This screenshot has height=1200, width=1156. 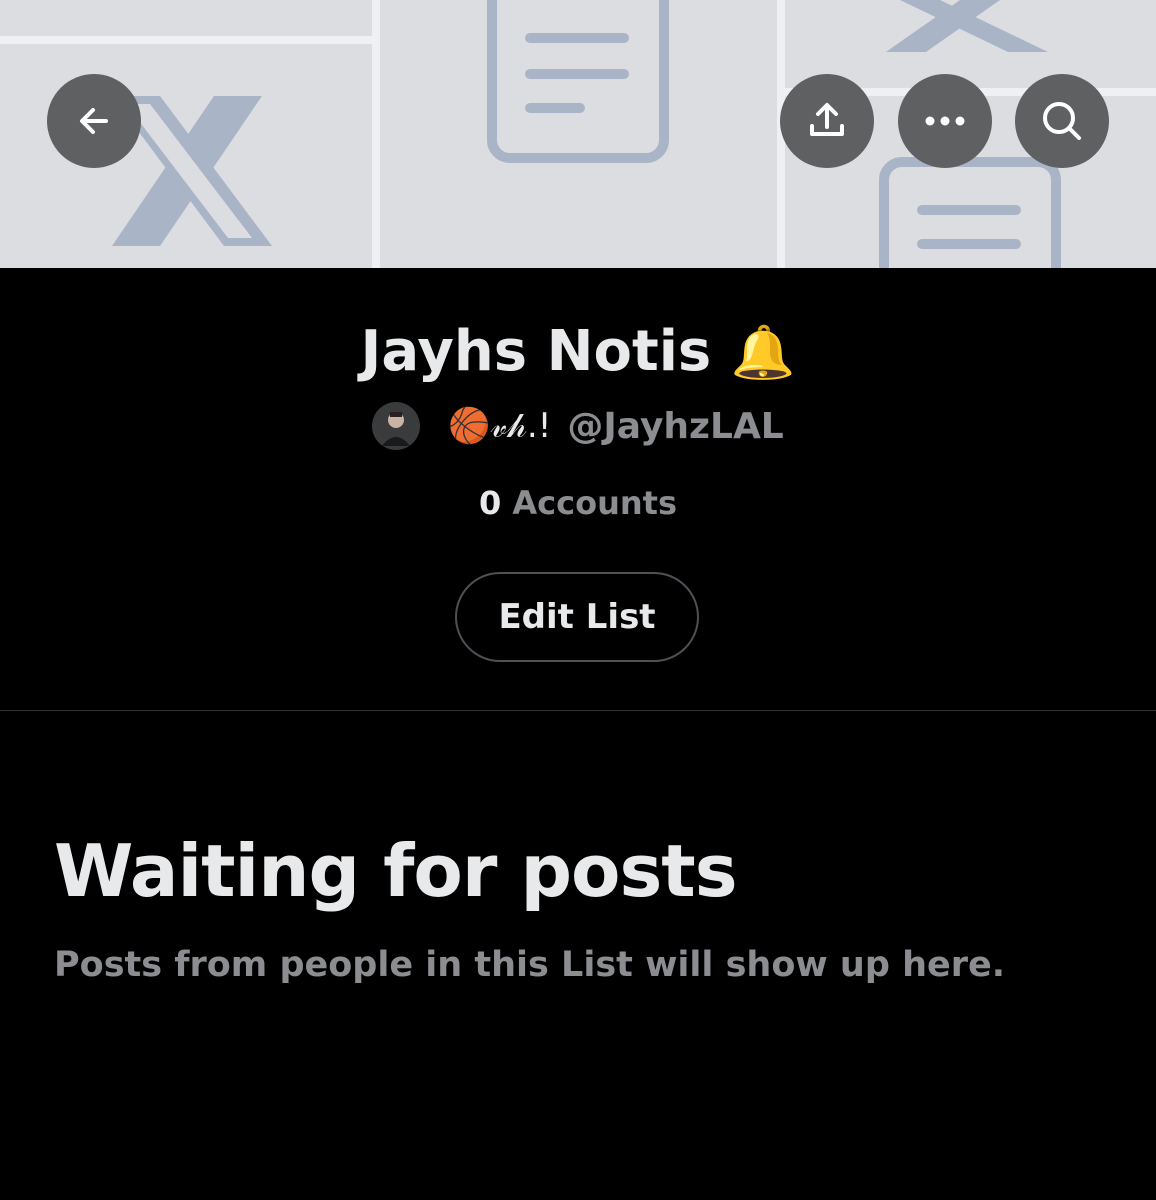 What do you see at coordinates (675, 426) in the screenshot?
I see `owner-handle: @JayhzLAL` at bounding box center [675, 426].